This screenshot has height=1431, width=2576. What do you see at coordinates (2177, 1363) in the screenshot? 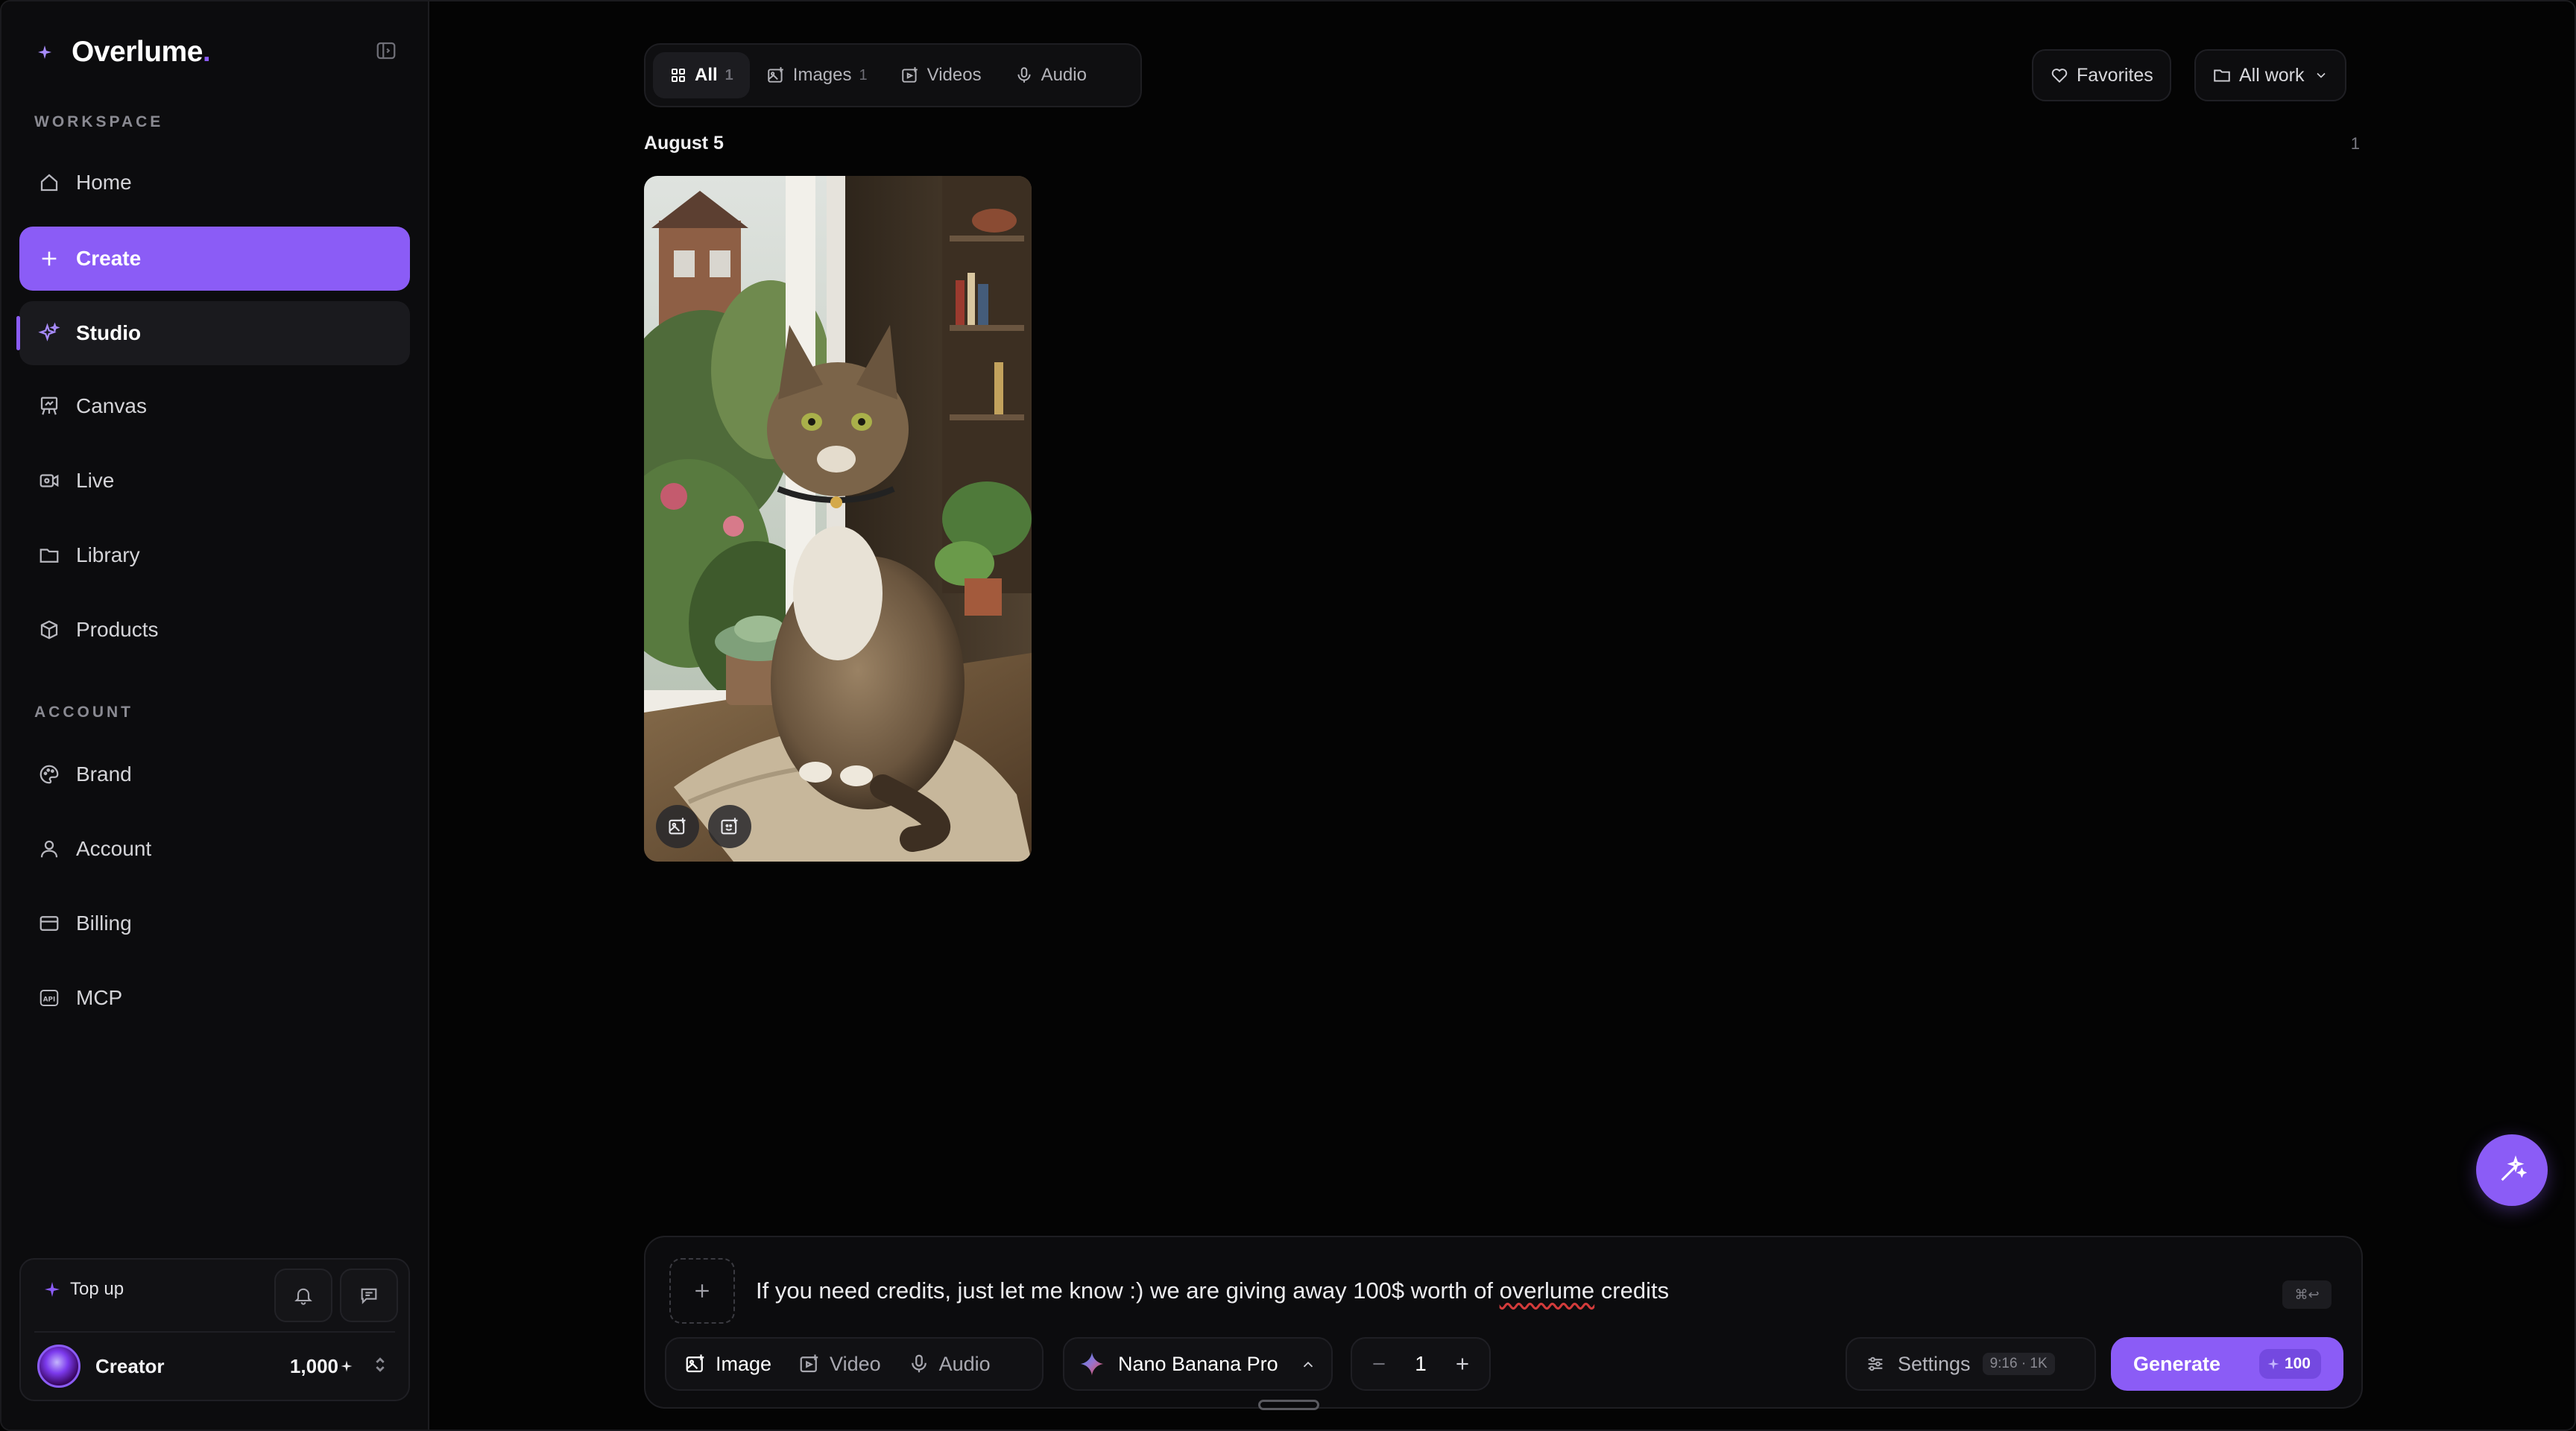
I see `generate-label: Generate` at bounding box center [2177, 1363].